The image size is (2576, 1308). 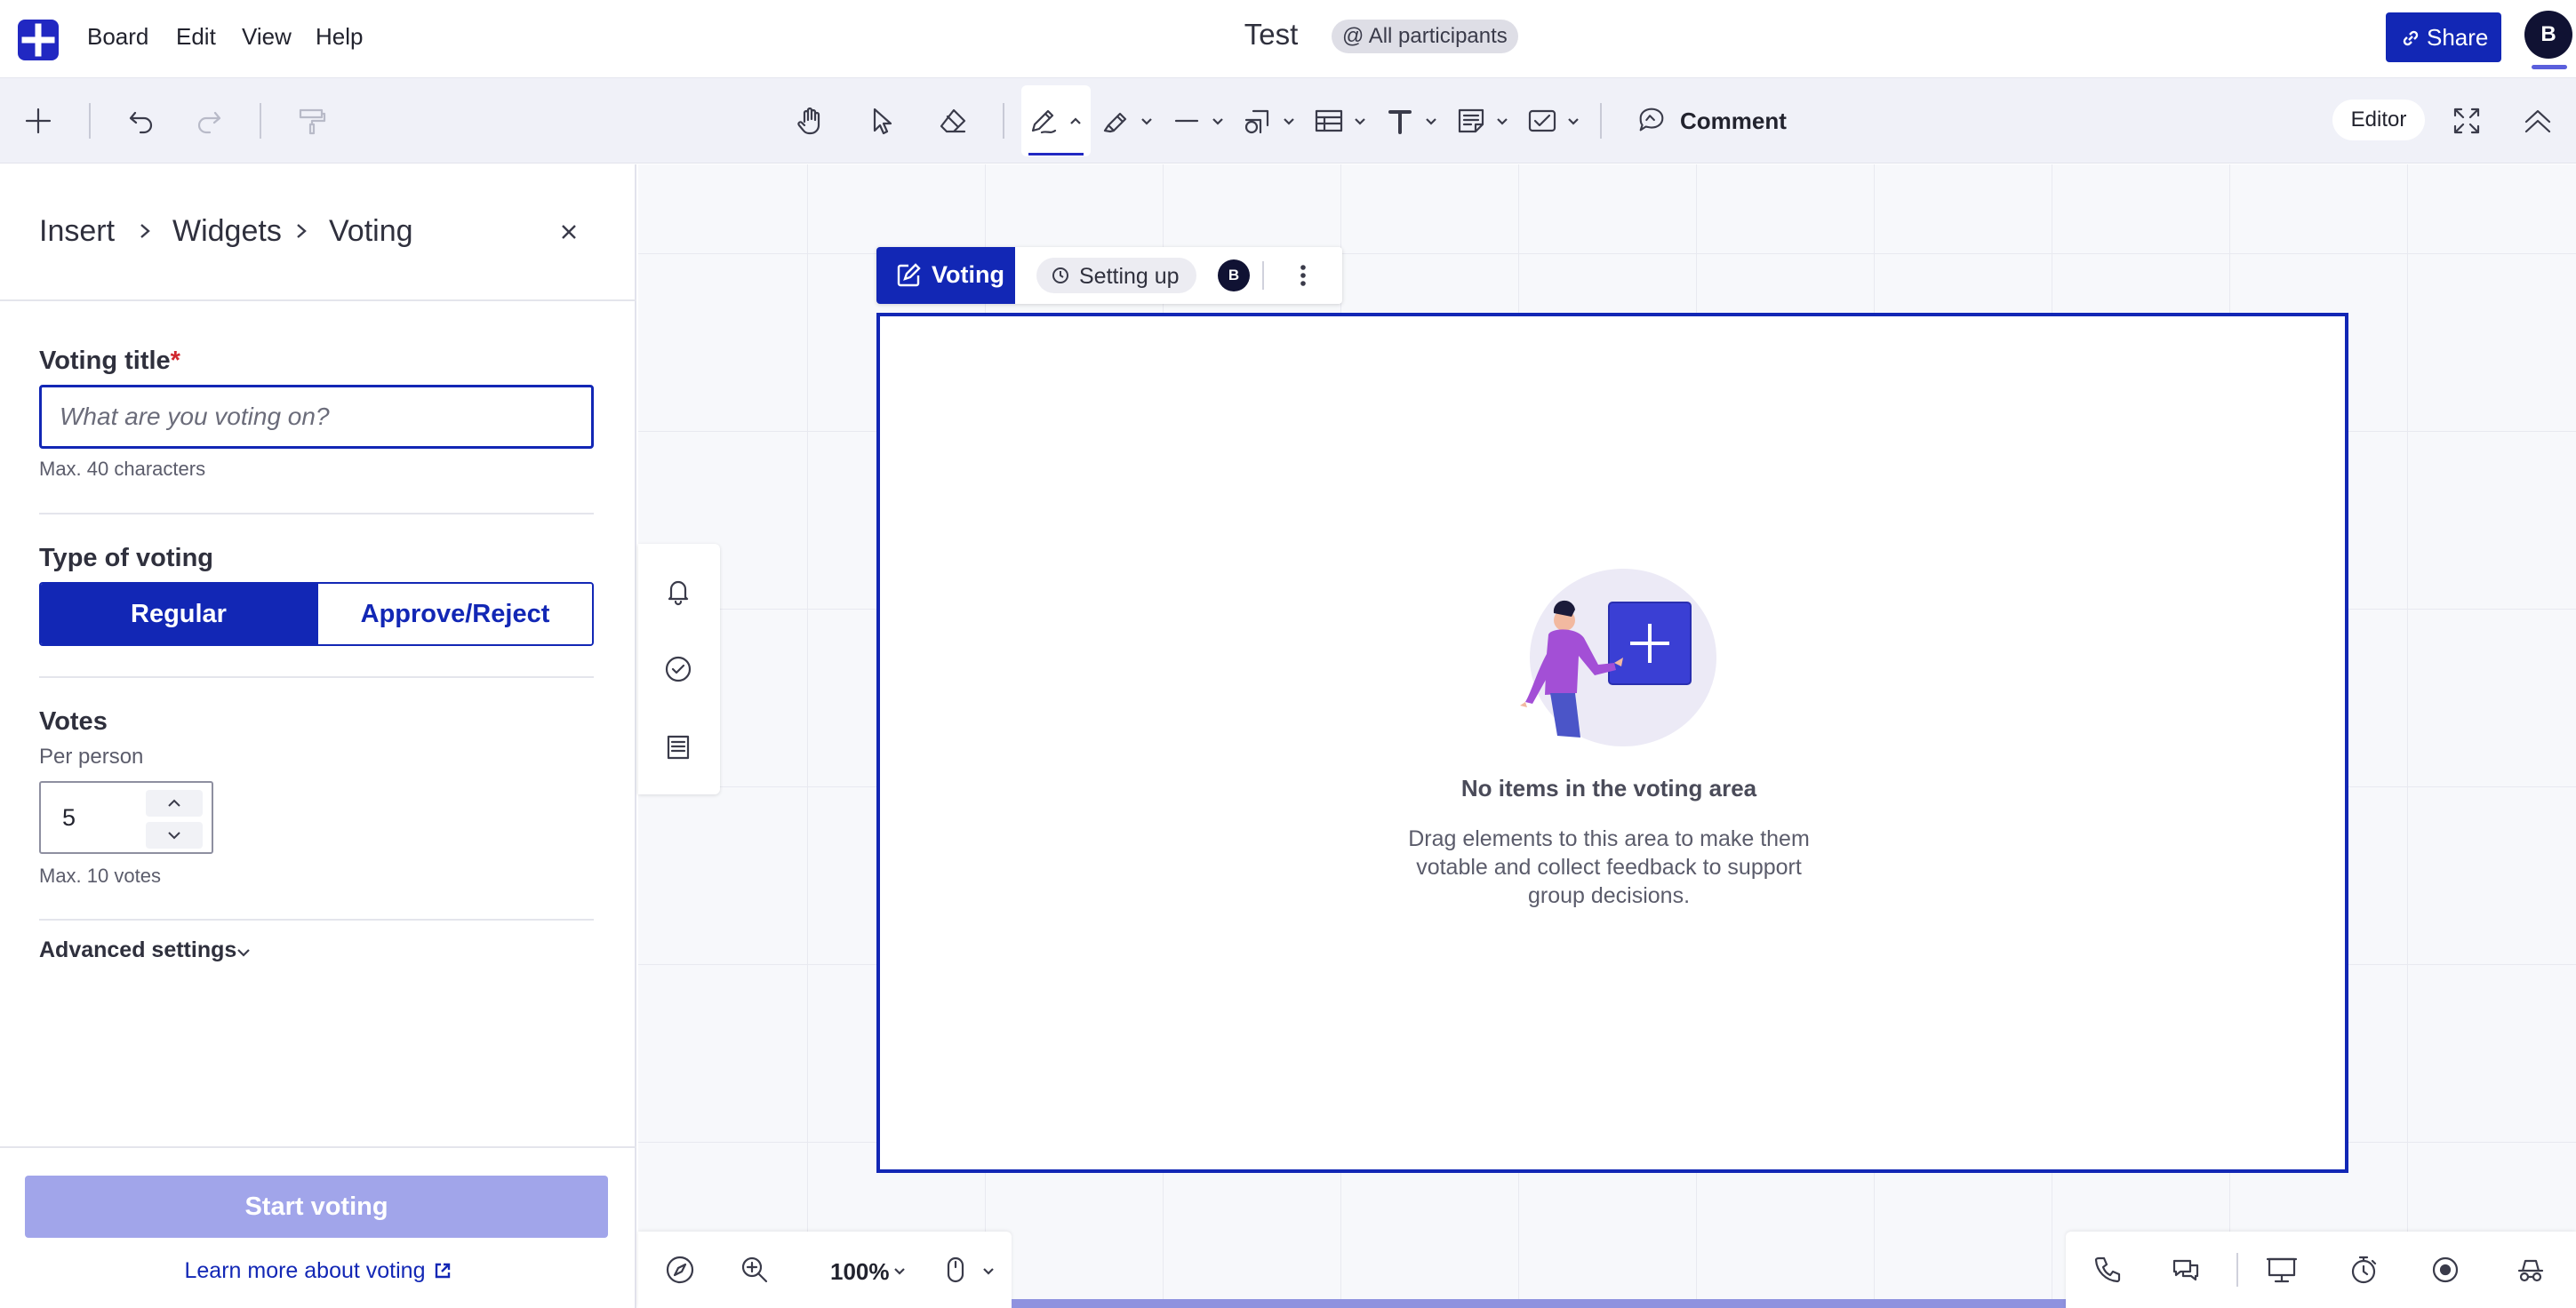 I want to click on line-icon, so click(x=1187, y=121).